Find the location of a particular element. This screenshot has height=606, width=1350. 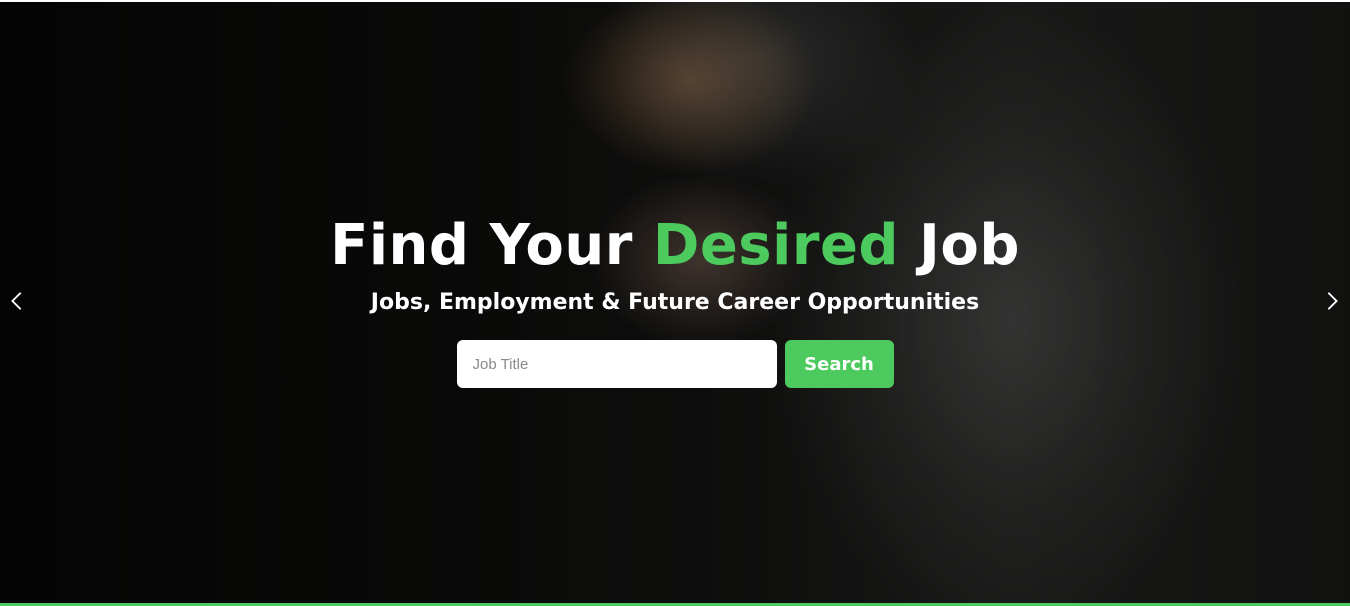

headline-part-2: Job is located at coordinates (959, 245).